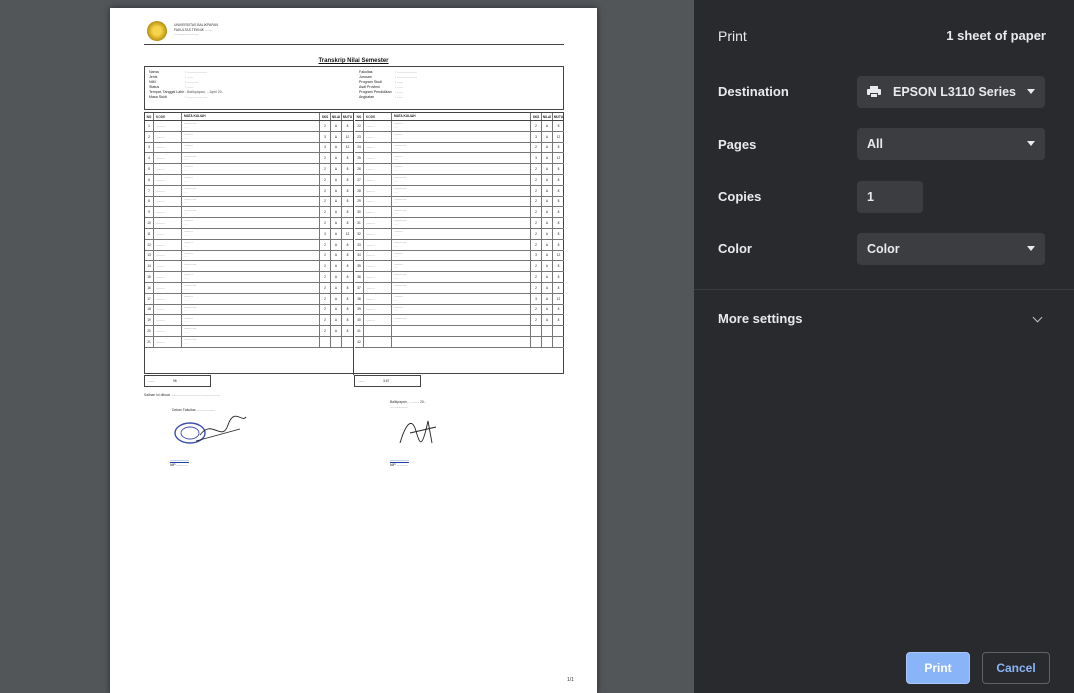  I want to click on color-select: Color, so click(951, 249).